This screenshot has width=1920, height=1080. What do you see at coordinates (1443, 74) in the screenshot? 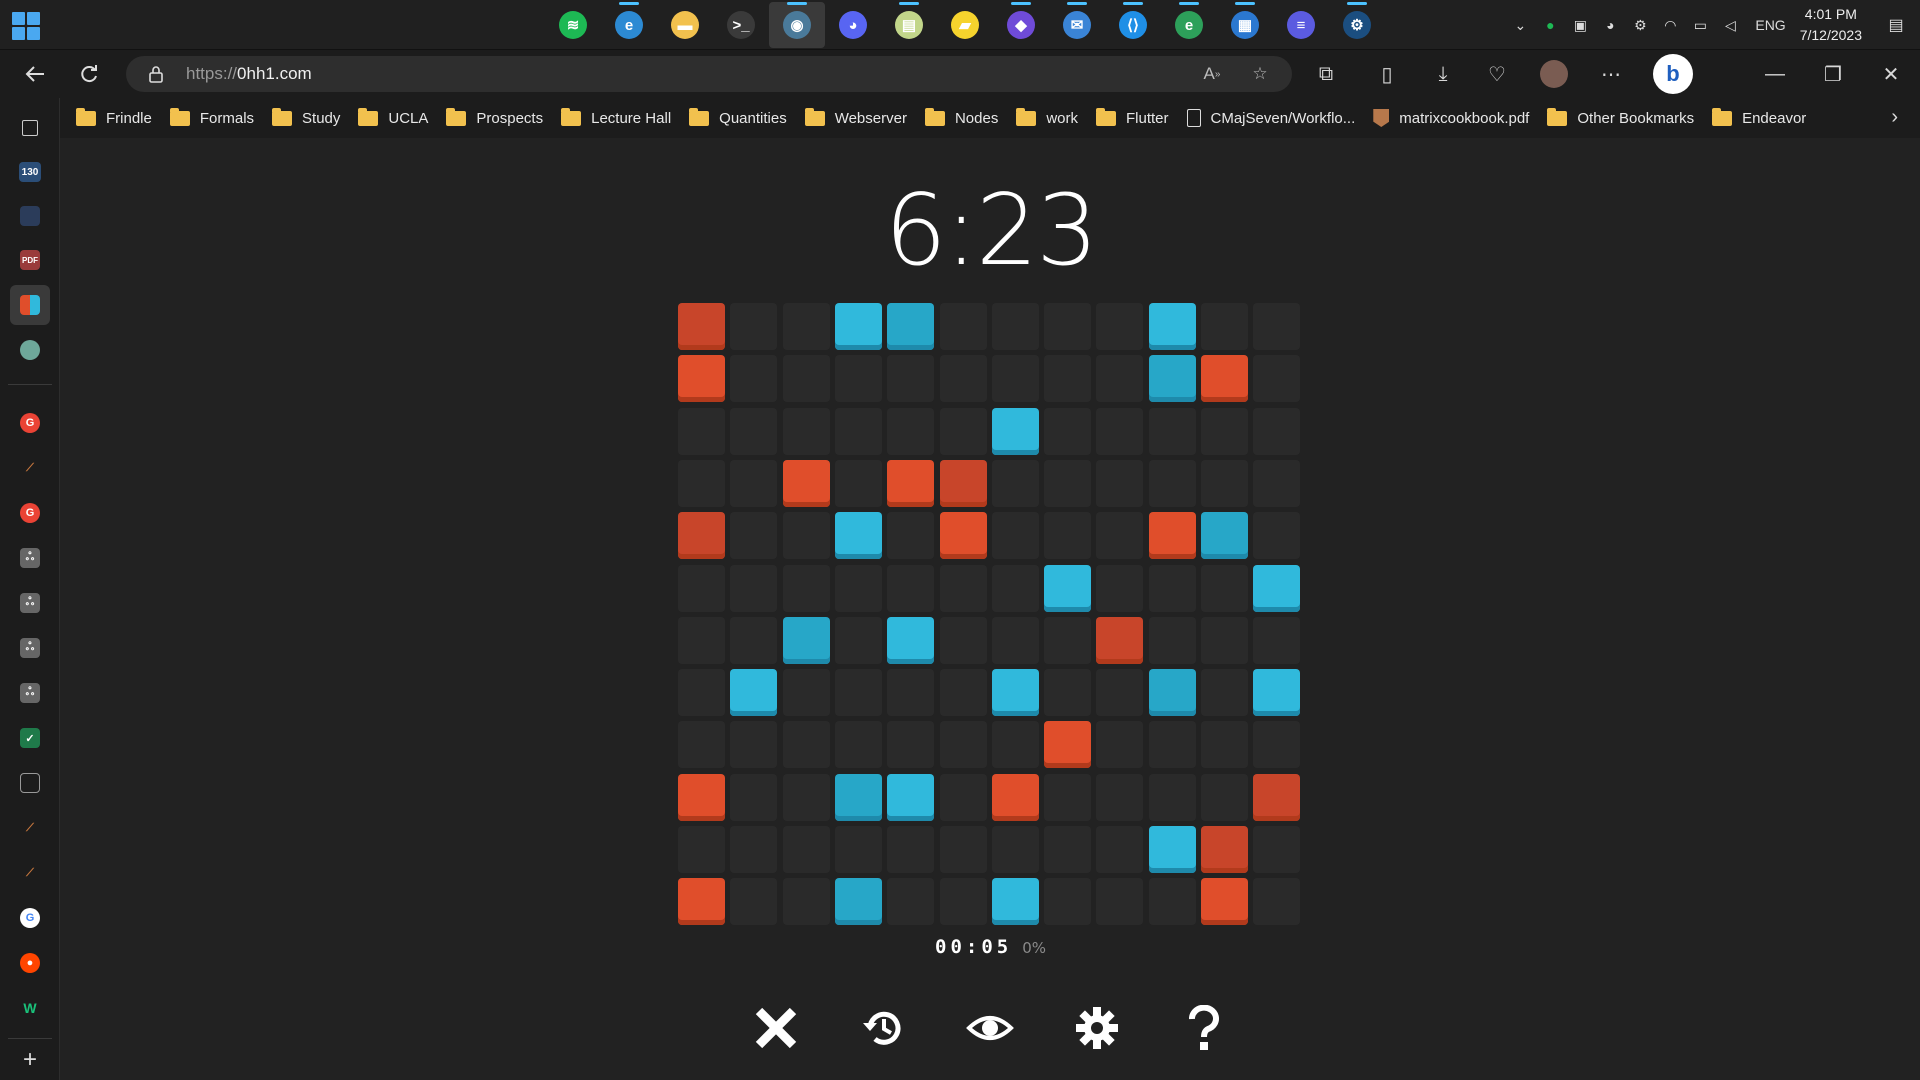
I see `download-icon: ⤓` at bounding box center [1443, 74].